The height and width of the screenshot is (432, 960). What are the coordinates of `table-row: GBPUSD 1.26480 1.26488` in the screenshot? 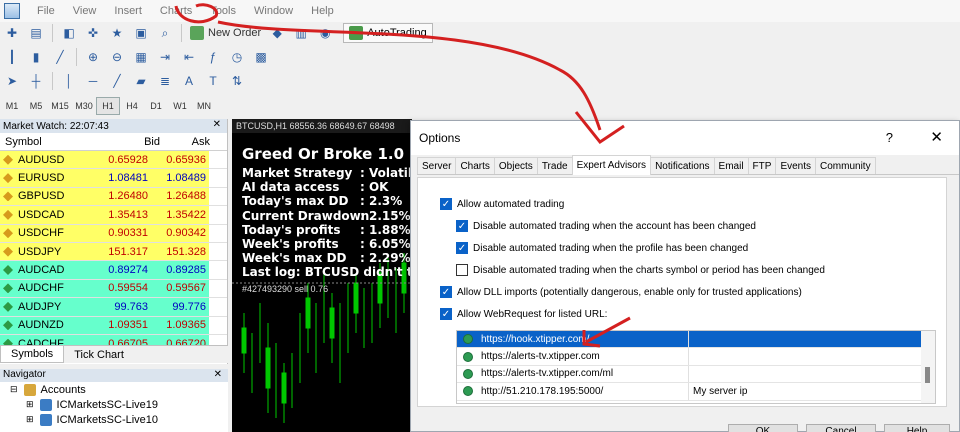 It's located at (113, 197).